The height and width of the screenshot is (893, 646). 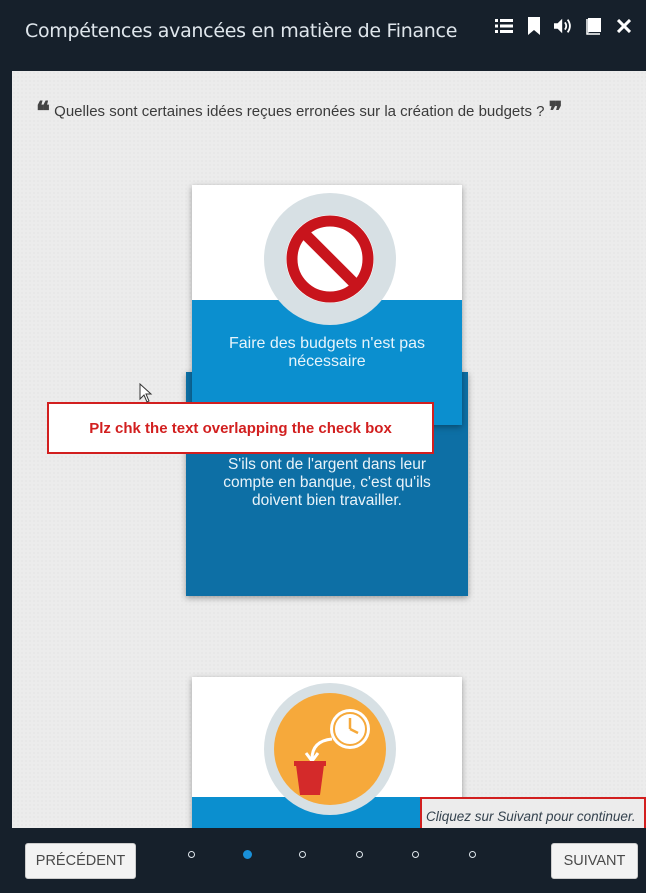 What do you see at coordinates (504, 26) in the screenshot?
I see `list-icon` at bounding box center [504, 26].